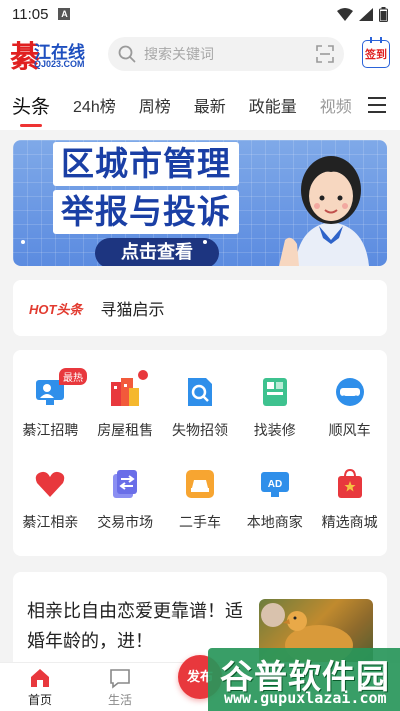 The width and height of the screenshot is (400, 711). What do you see at coordinates (200, 484) in the screenshot?
I see `used-car-icon` at bounding box center [200, 484].